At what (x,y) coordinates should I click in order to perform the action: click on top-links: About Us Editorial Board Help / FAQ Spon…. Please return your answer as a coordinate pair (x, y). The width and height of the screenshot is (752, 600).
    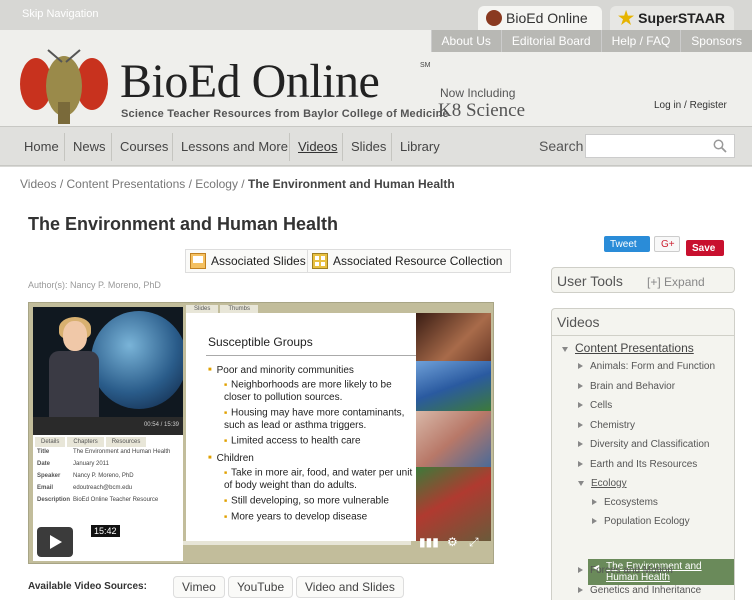
    Looking at the image, I should click on (591, 41).